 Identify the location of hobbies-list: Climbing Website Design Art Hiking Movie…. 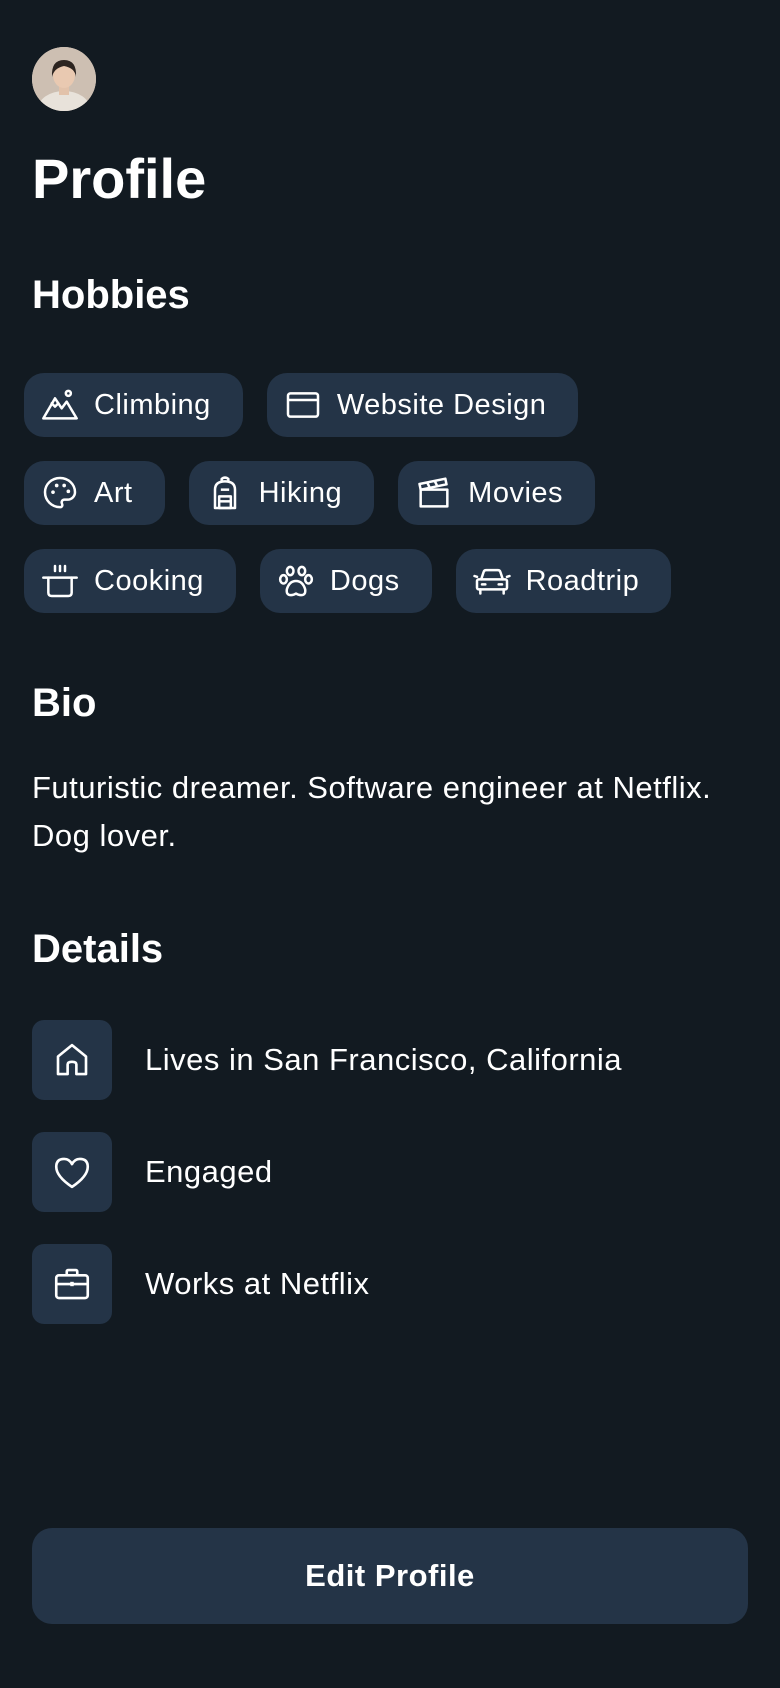
(384, 505).